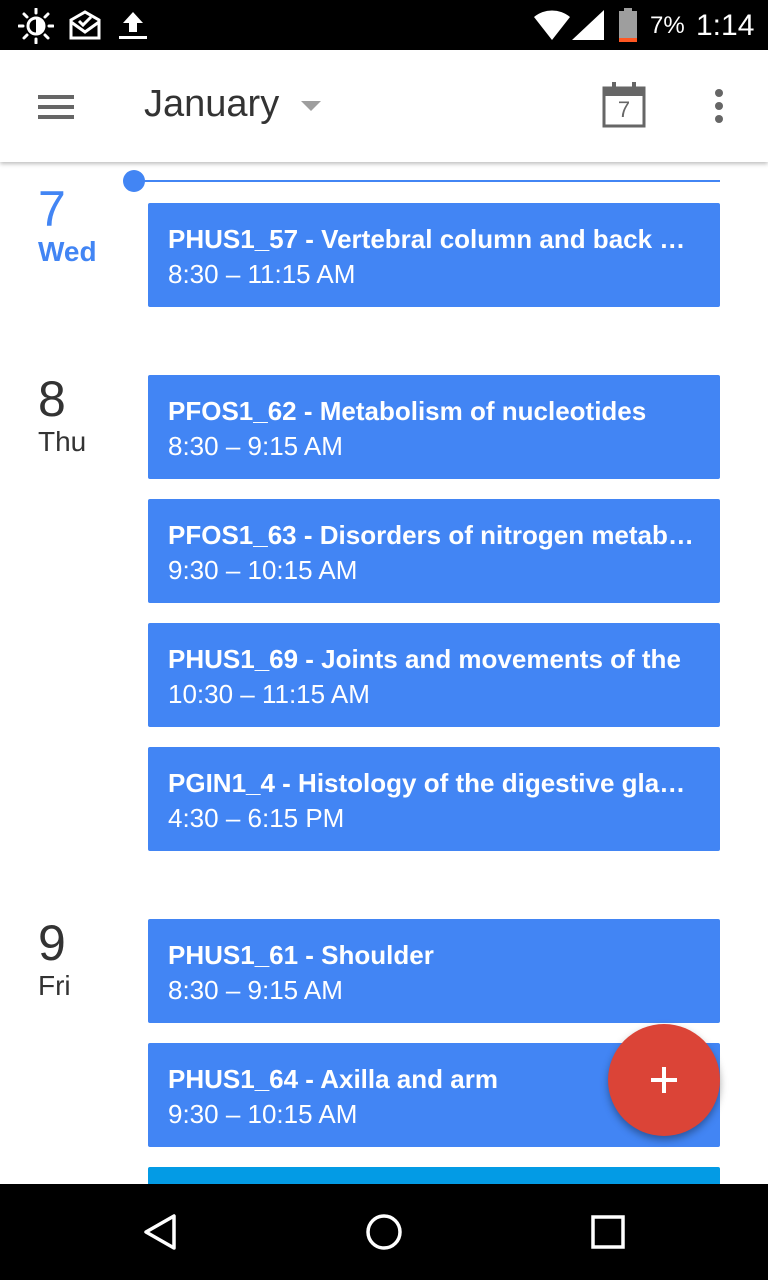 Image resolution: width=768 pixels, height=1280 pixels. I want to click on current-time-dot, so click(134, 181).